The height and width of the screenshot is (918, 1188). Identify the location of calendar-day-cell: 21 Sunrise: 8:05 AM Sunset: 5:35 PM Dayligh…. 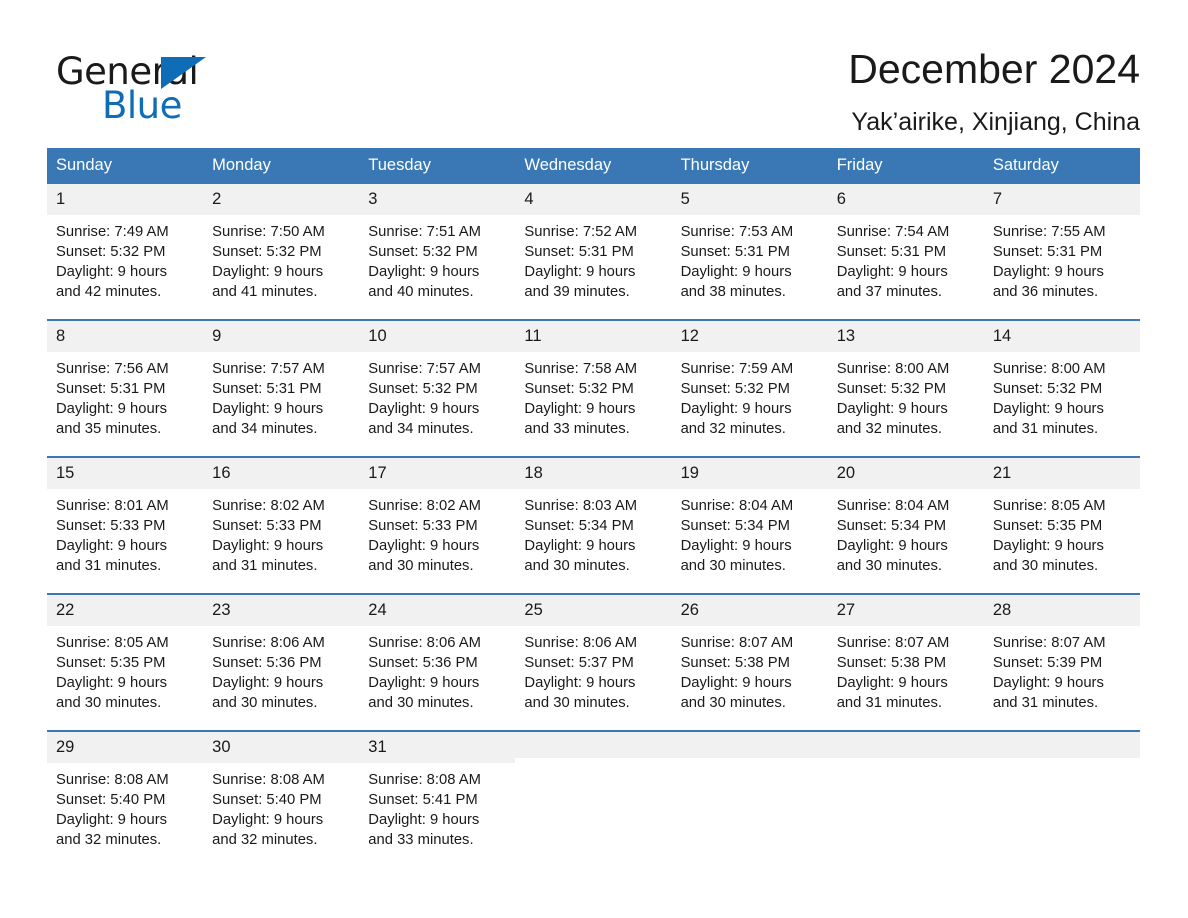
(1061, 516).